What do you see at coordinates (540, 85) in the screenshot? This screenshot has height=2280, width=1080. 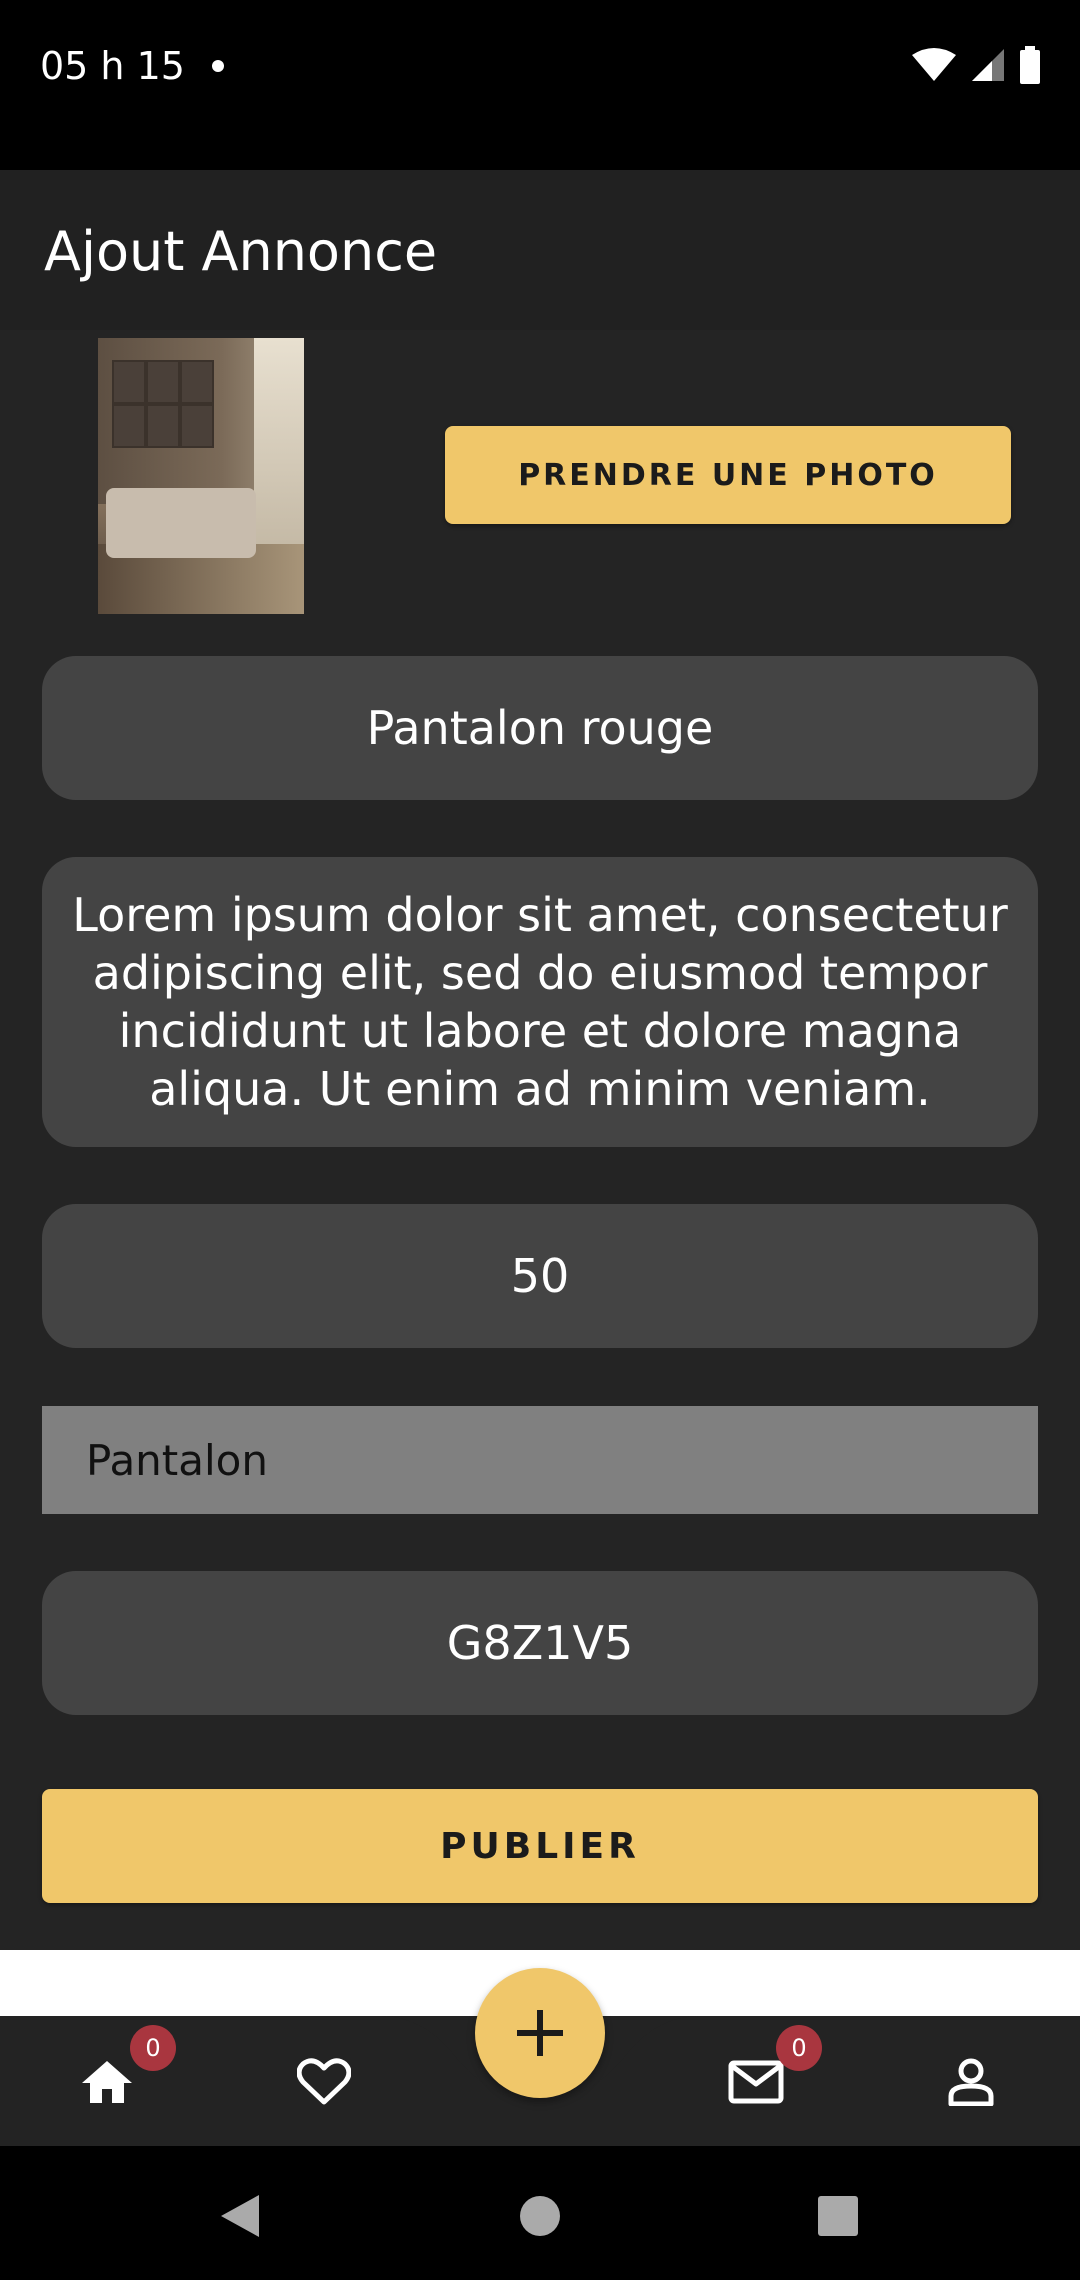 I see `status-bar: 05 h 15` at bounding box center [540, 85].